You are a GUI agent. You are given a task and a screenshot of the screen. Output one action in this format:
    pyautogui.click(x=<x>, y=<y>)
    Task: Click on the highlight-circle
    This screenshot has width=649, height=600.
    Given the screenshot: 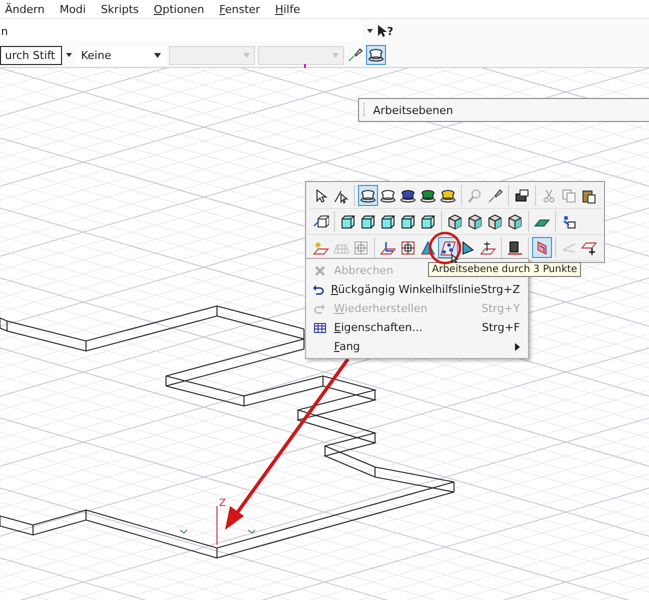 What is the action you would take?
    pyautogui.click(x=445, y=248)
    